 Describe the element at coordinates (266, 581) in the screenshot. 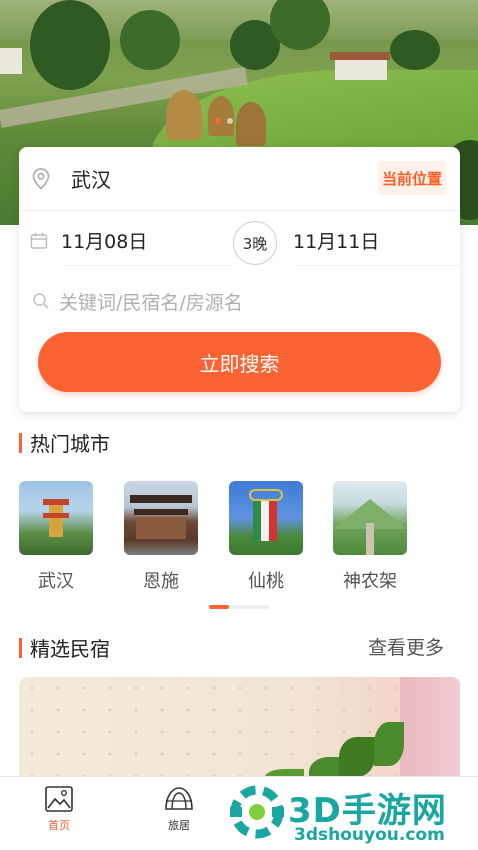

I see `city-name: 仙桃` at that location.